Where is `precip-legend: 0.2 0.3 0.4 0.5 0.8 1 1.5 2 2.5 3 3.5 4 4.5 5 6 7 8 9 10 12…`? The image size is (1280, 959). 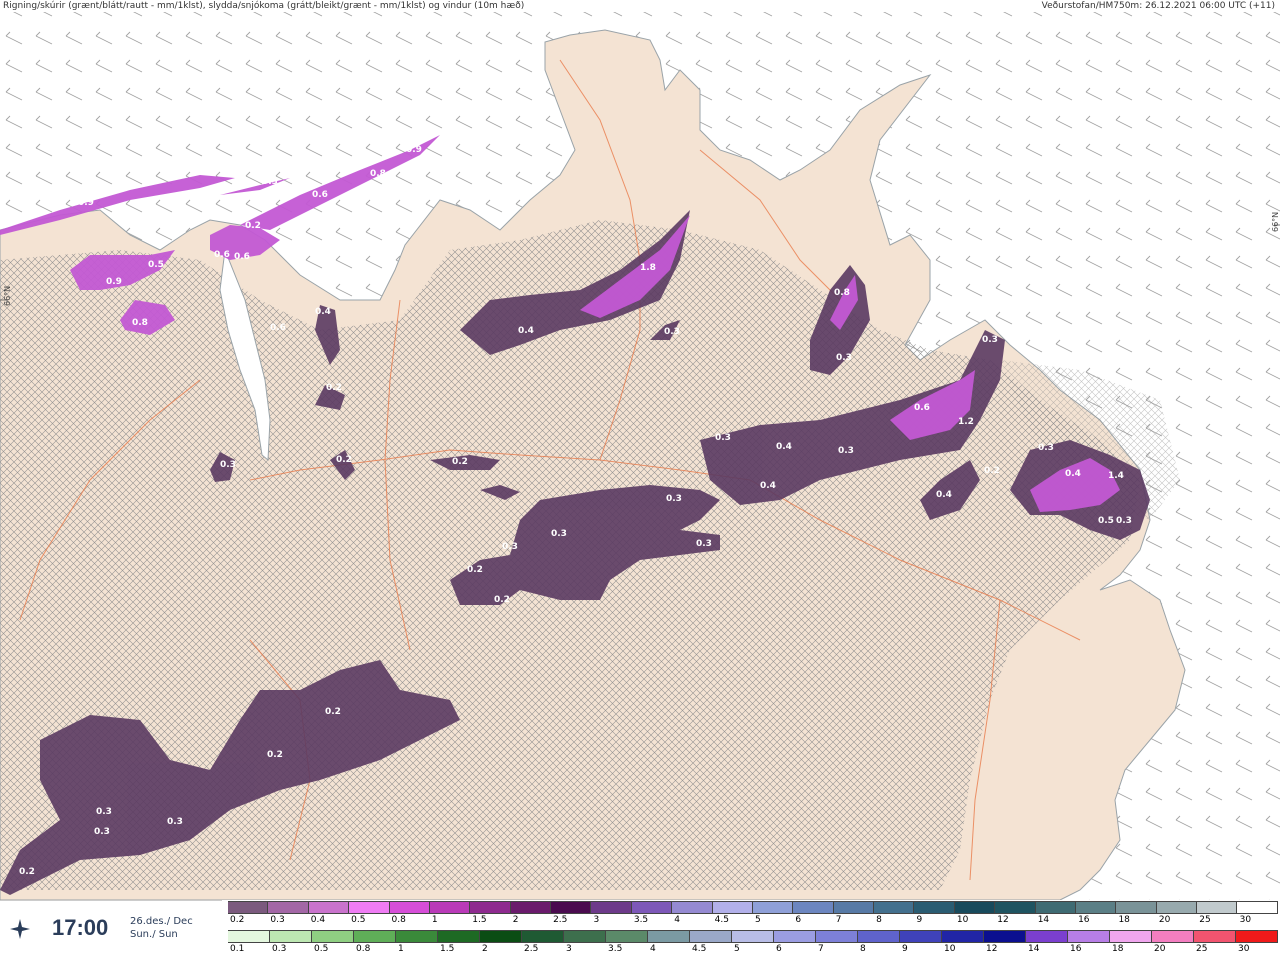 precip-legend: 0.2 0.3 0.4 0.5 0.8 1 1.5 2 2.5 3 3.5 4 4.5 5 6 7 8 9 10 12… is located at coordinates (754, 929).